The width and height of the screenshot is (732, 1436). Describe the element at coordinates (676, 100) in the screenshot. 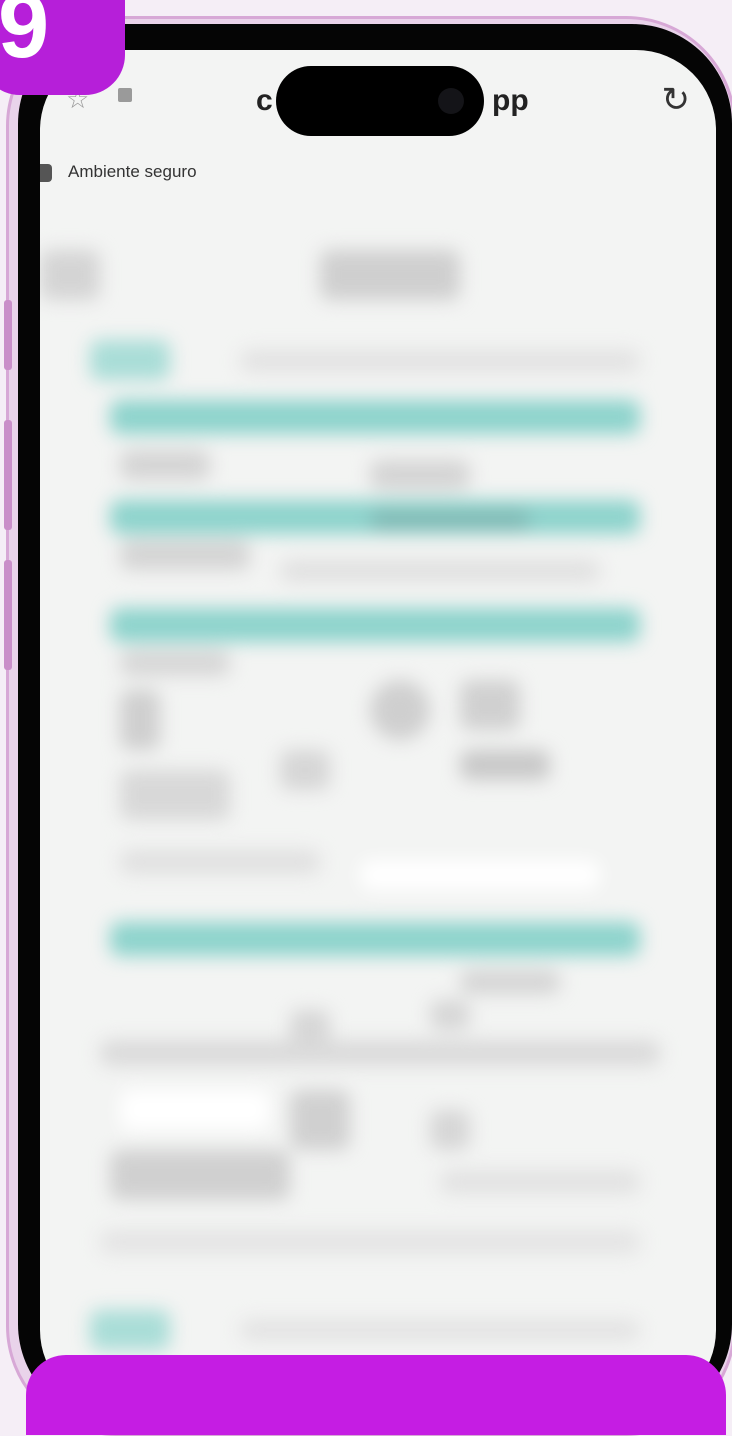

I see `reload-icon: ↻` at that location.